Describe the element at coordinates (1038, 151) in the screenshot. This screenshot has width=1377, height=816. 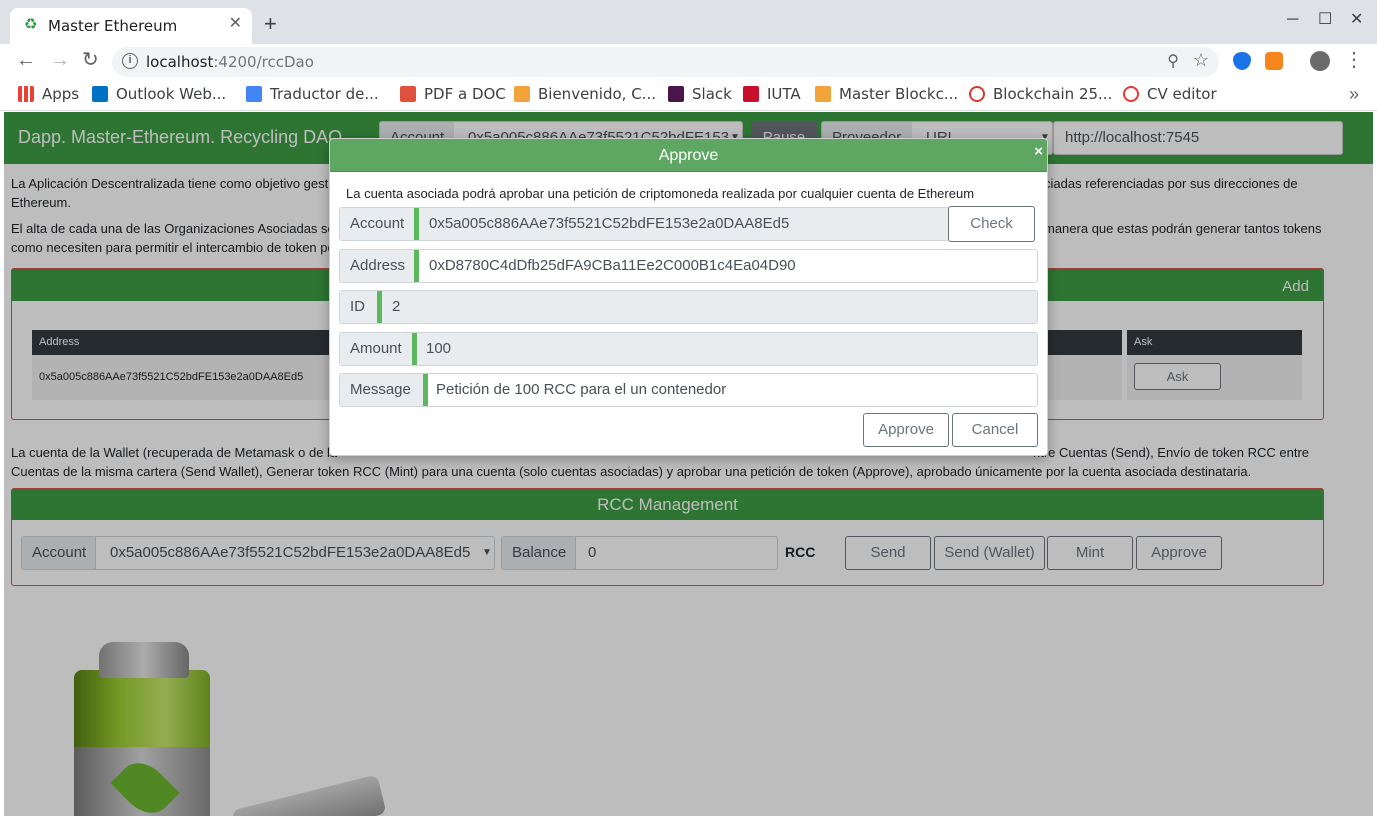
I see `close-icon: ×` at that location.